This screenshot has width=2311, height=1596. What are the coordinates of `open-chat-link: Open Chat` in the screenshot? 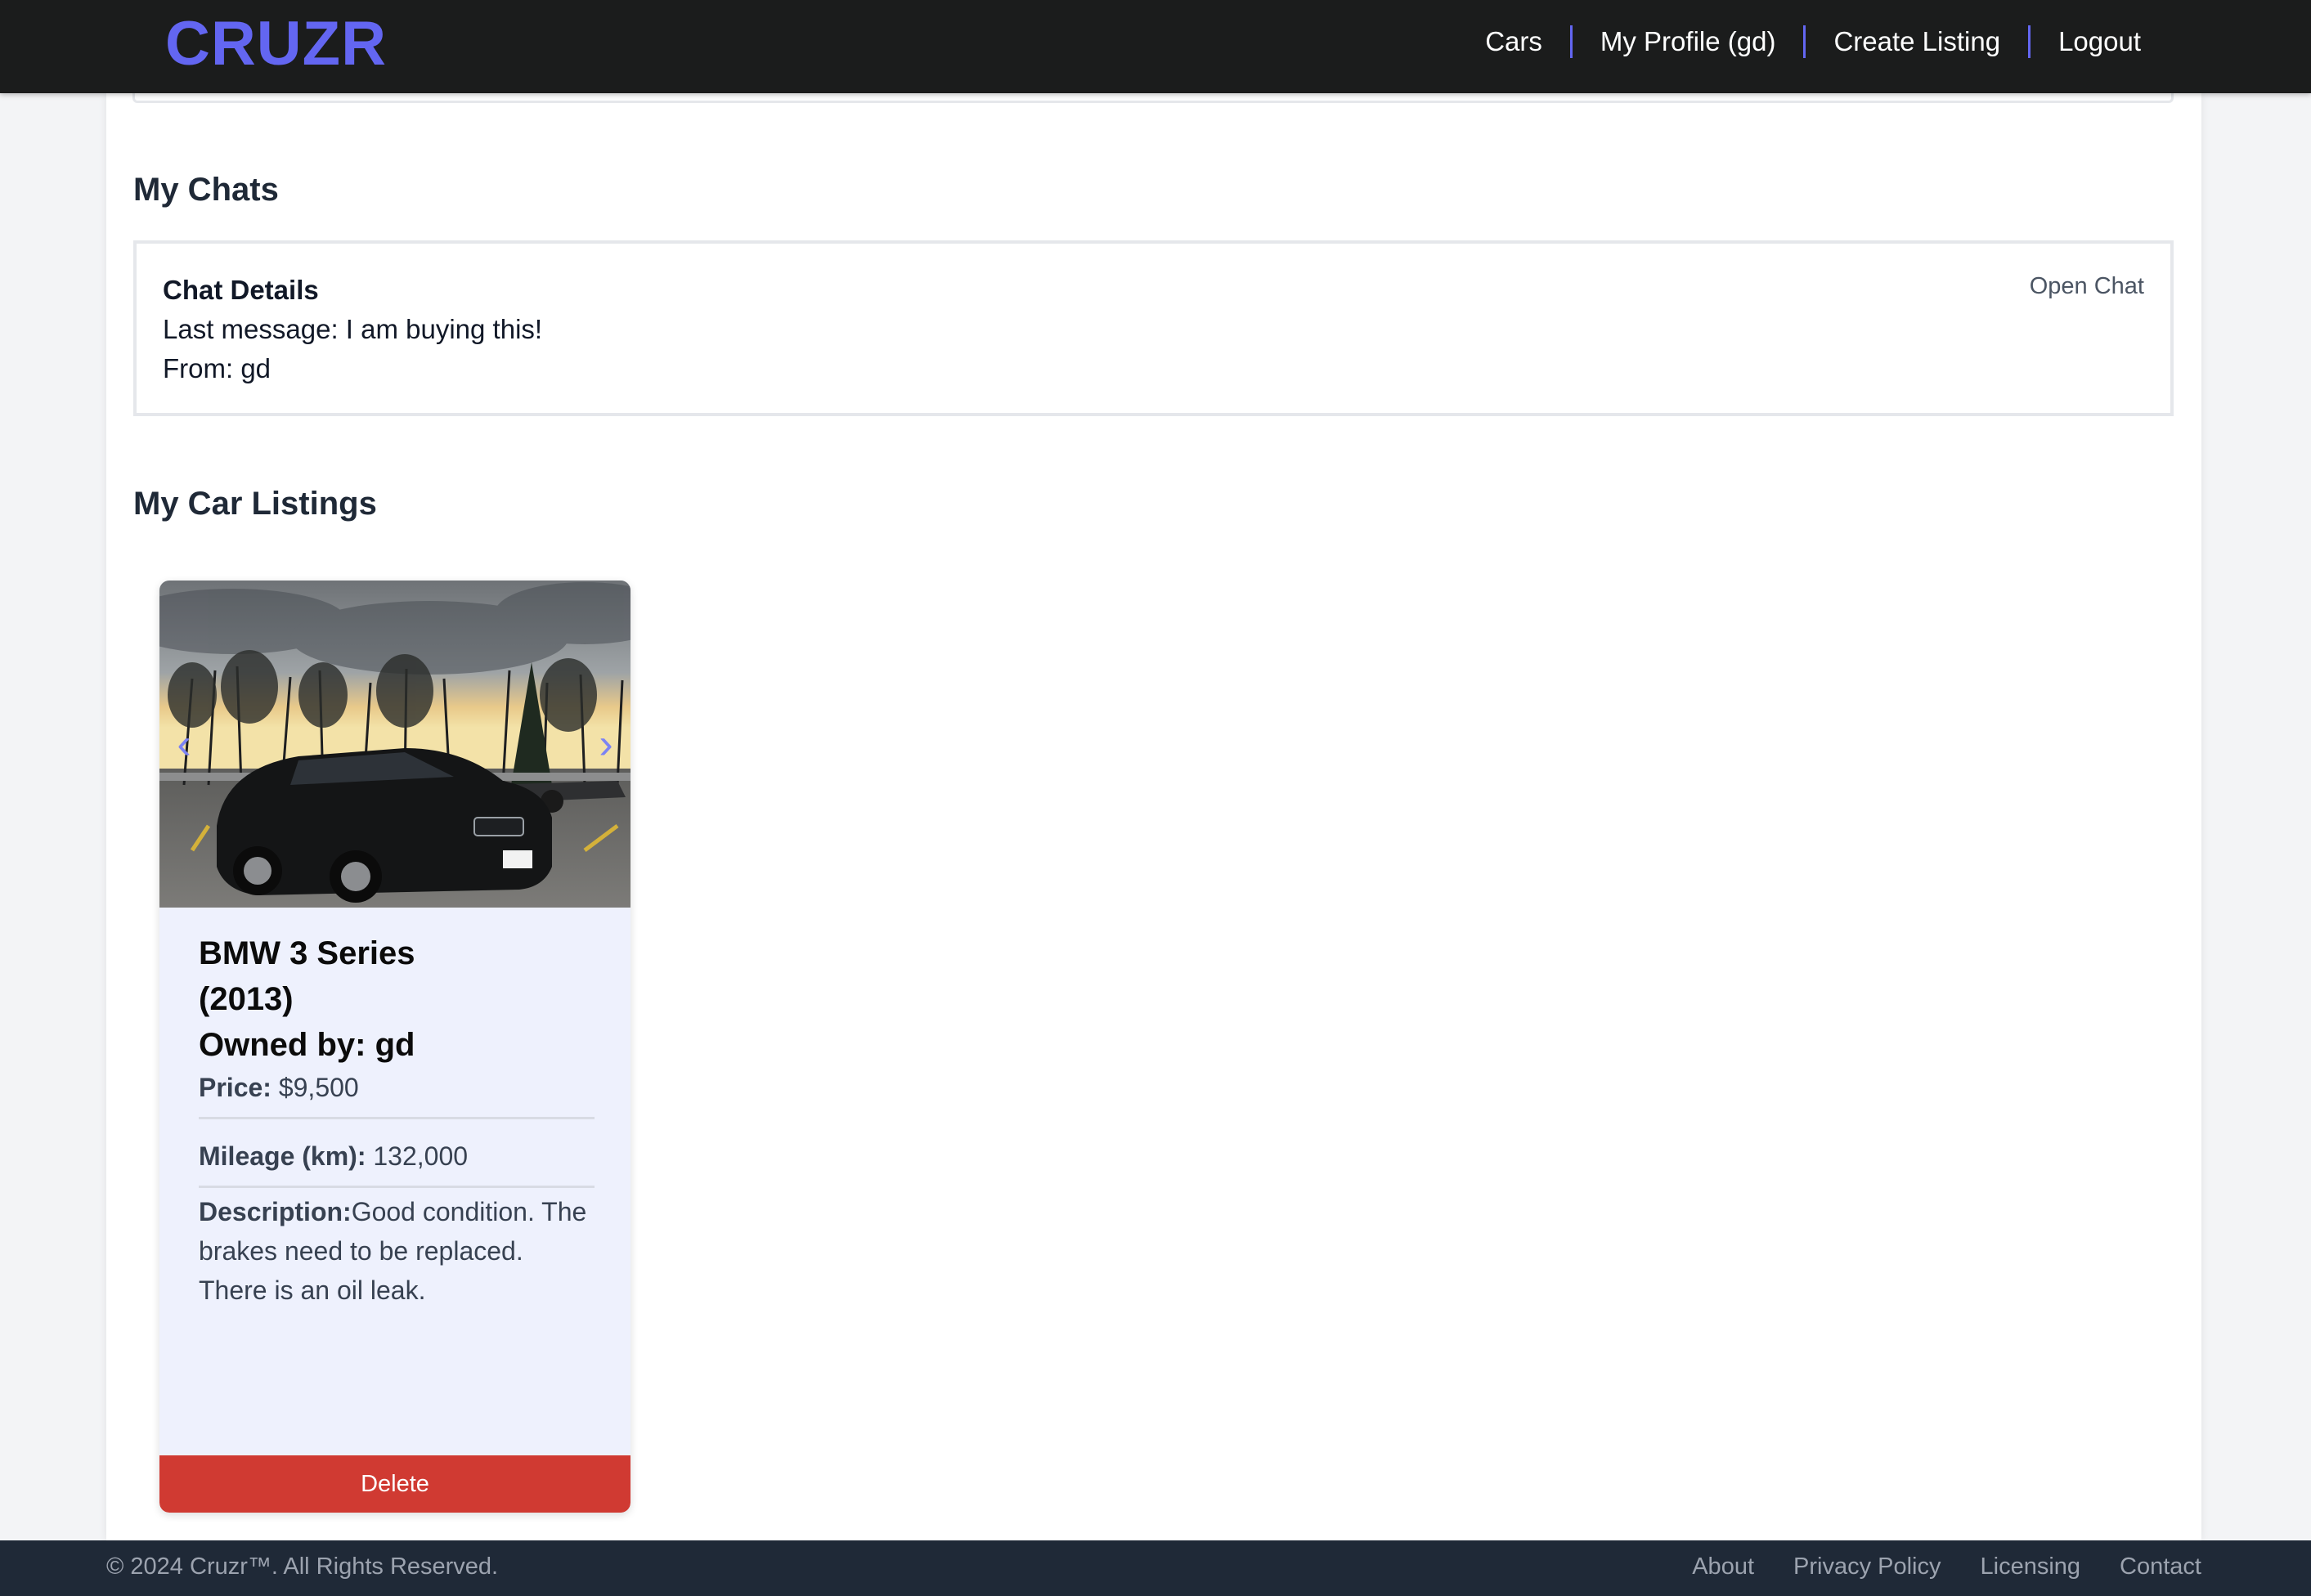 It's located at (2087, 286).